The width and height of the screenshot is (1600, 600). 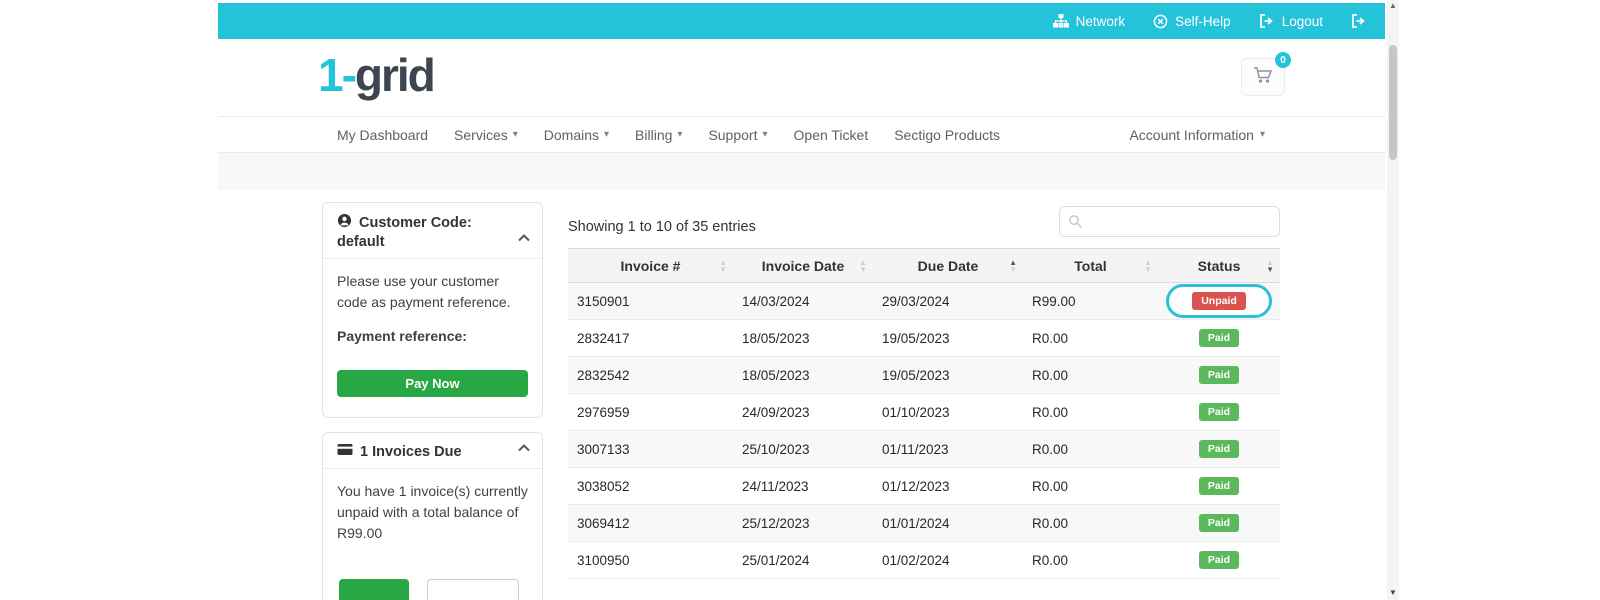 I want to click on header-label: Invoice Date, so click(x=803, y=265).